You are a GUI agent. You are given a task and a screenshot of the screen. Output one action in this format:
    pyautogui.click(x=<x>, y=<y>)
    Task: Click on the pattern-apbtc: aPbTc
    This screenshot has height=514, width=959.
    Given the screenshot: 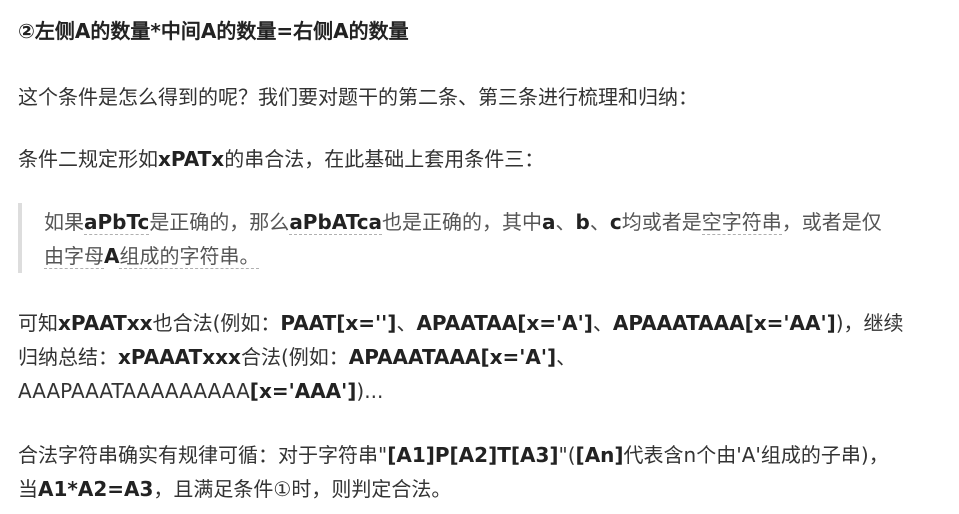 What is the action you would take?
    pyautogui.click(x=117, y=222)
    